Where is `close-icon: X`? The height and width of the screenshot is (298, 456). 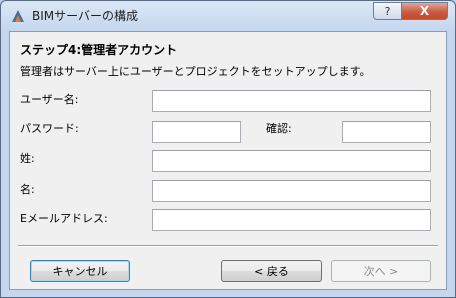
close-icon: X is located at coordinates (424, 11).